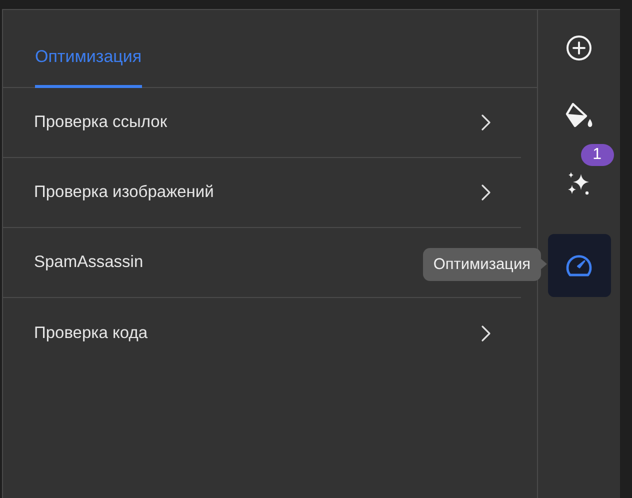 The width and height of the screenshot is (632, 498). Describe the element at coordinates (262, 333) in the screenshot. I see `menu-item: Проверка кода` at that location.